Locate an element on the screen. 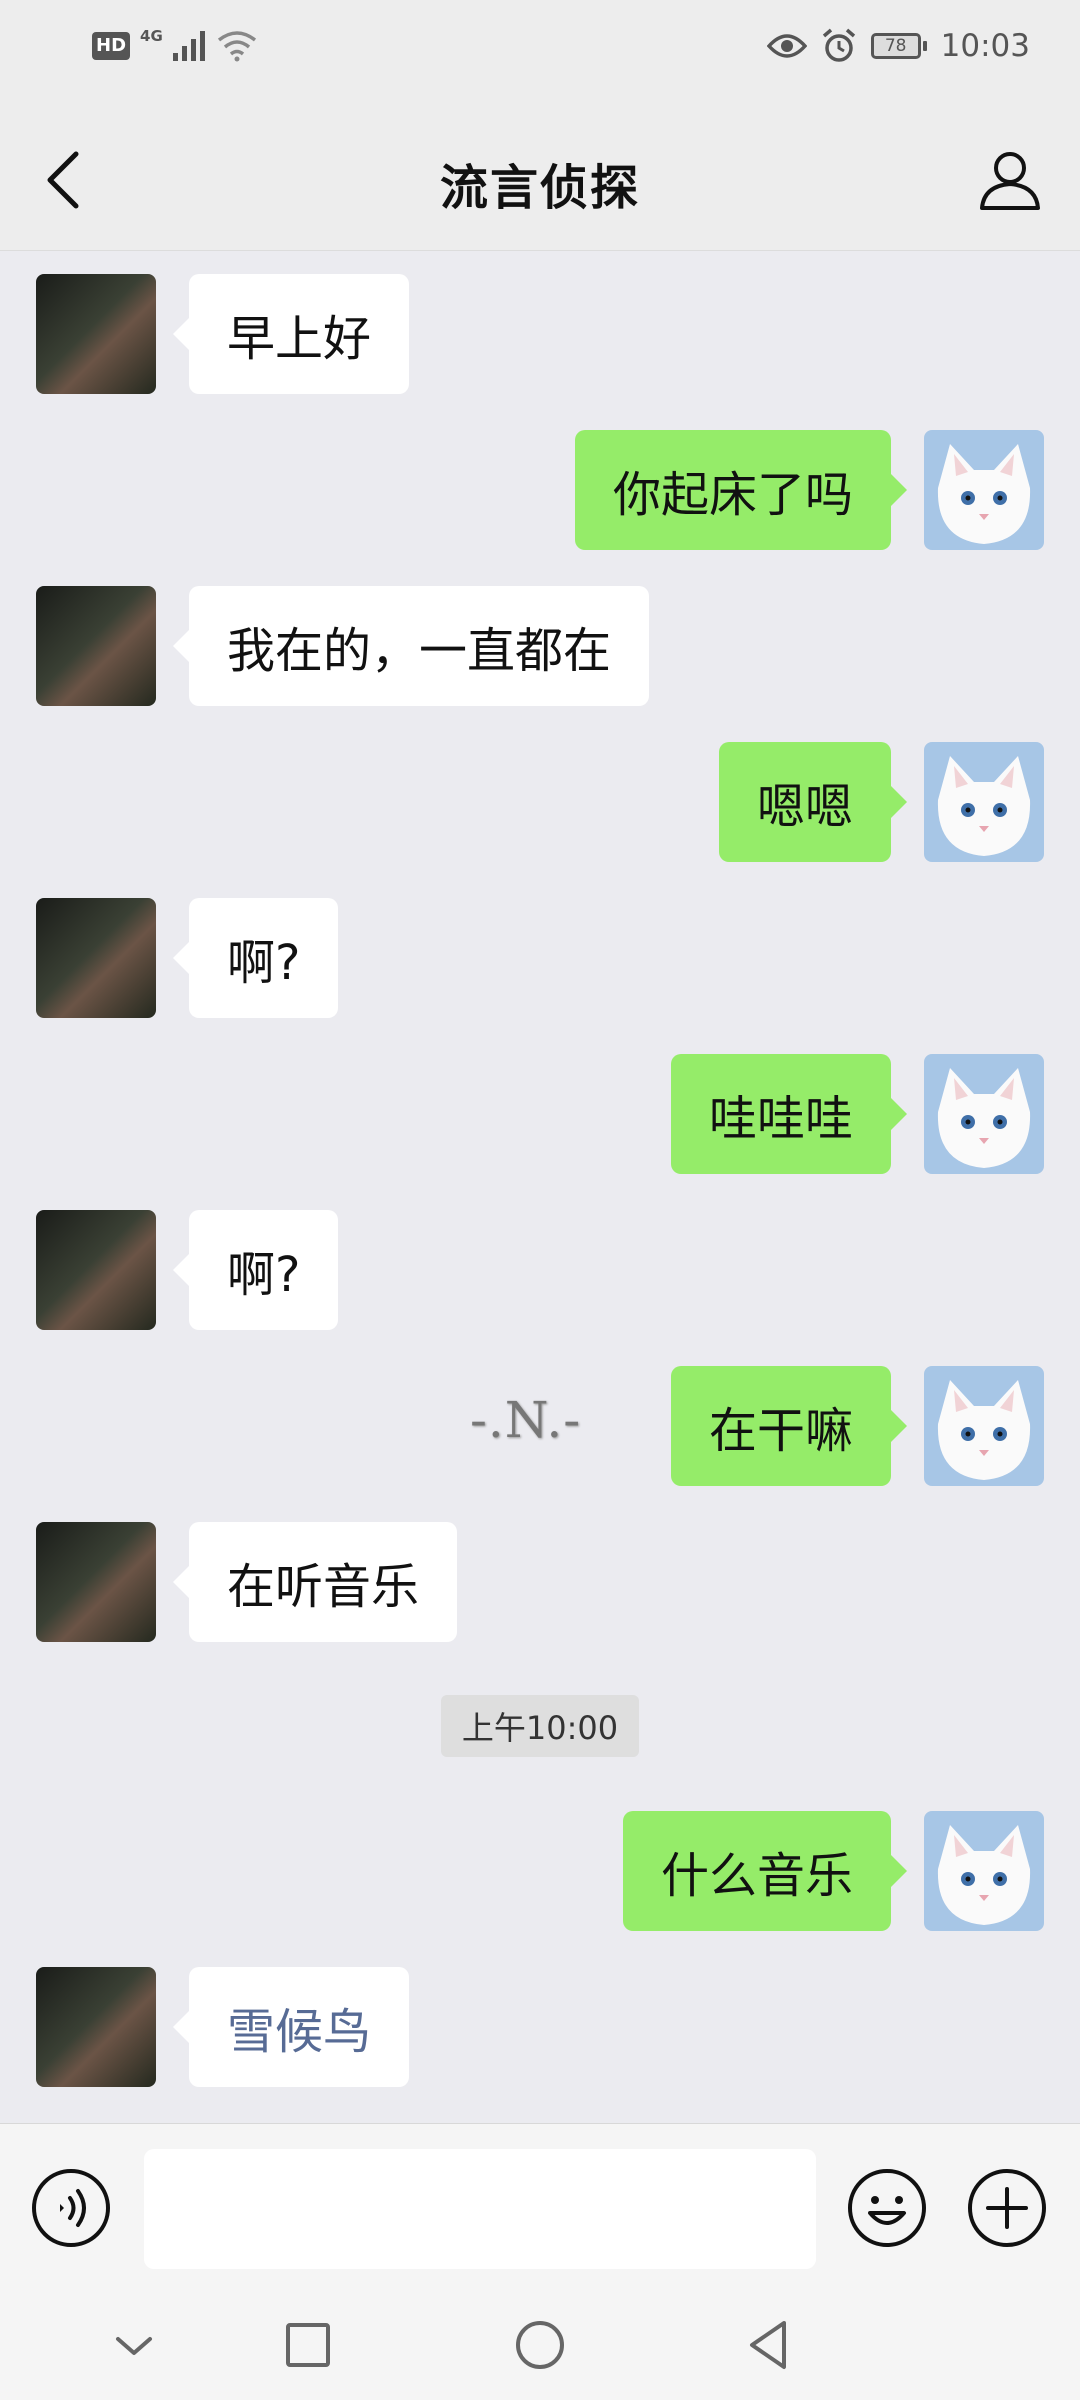  timestamp-label: 上午10:00 is located at coordinates (540, 1726).